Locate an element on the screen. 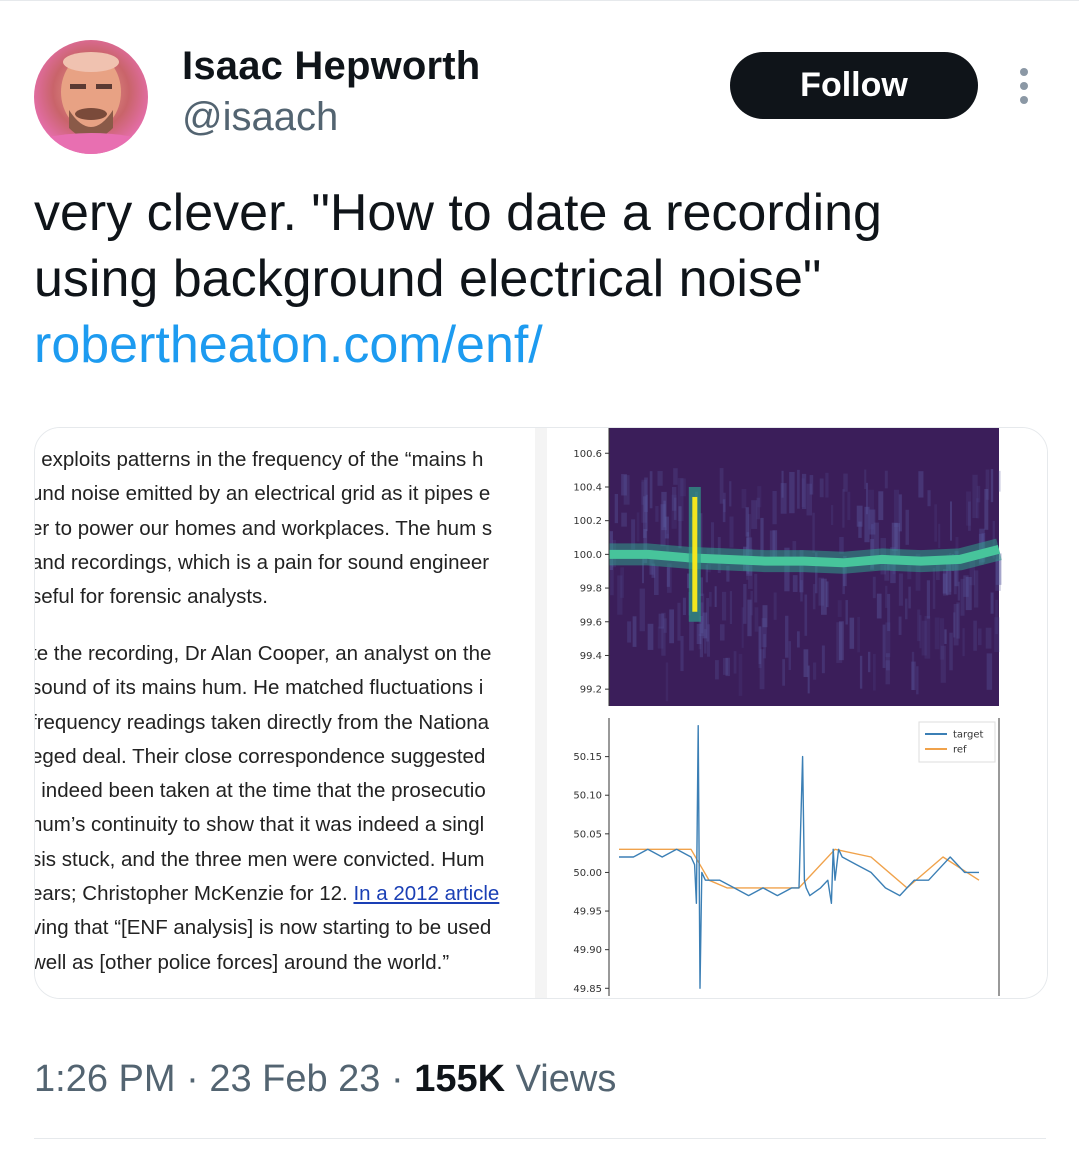 The height and width of the screenshot is (1152, 1079). avatar-image is located at coordinates (91, 103).